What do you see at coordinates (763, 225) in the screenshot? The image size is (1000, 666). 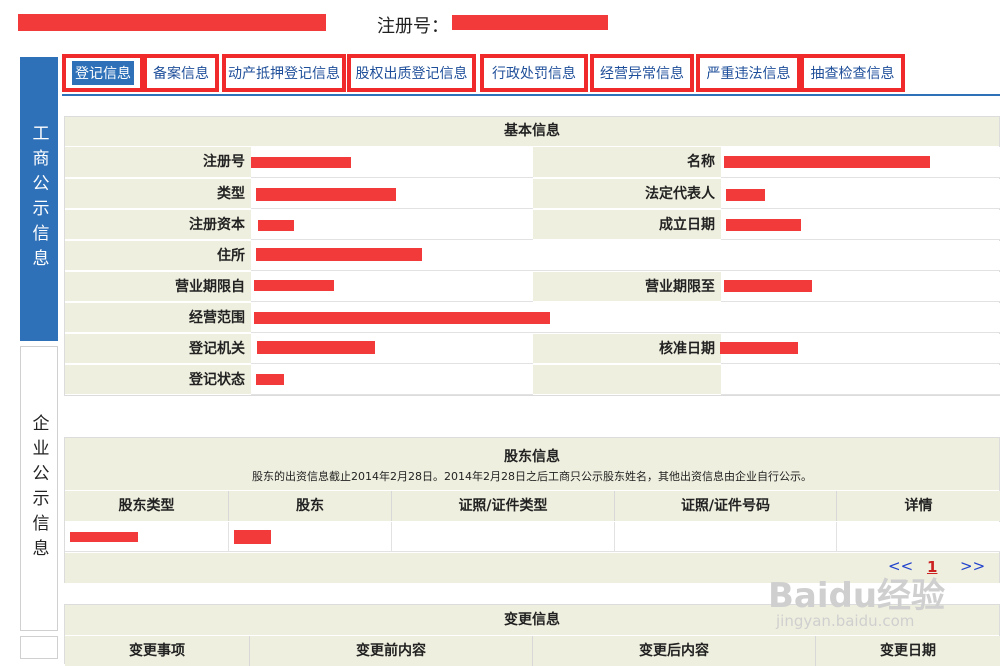 I see `redacted-established` at bounding box center [763, 225].